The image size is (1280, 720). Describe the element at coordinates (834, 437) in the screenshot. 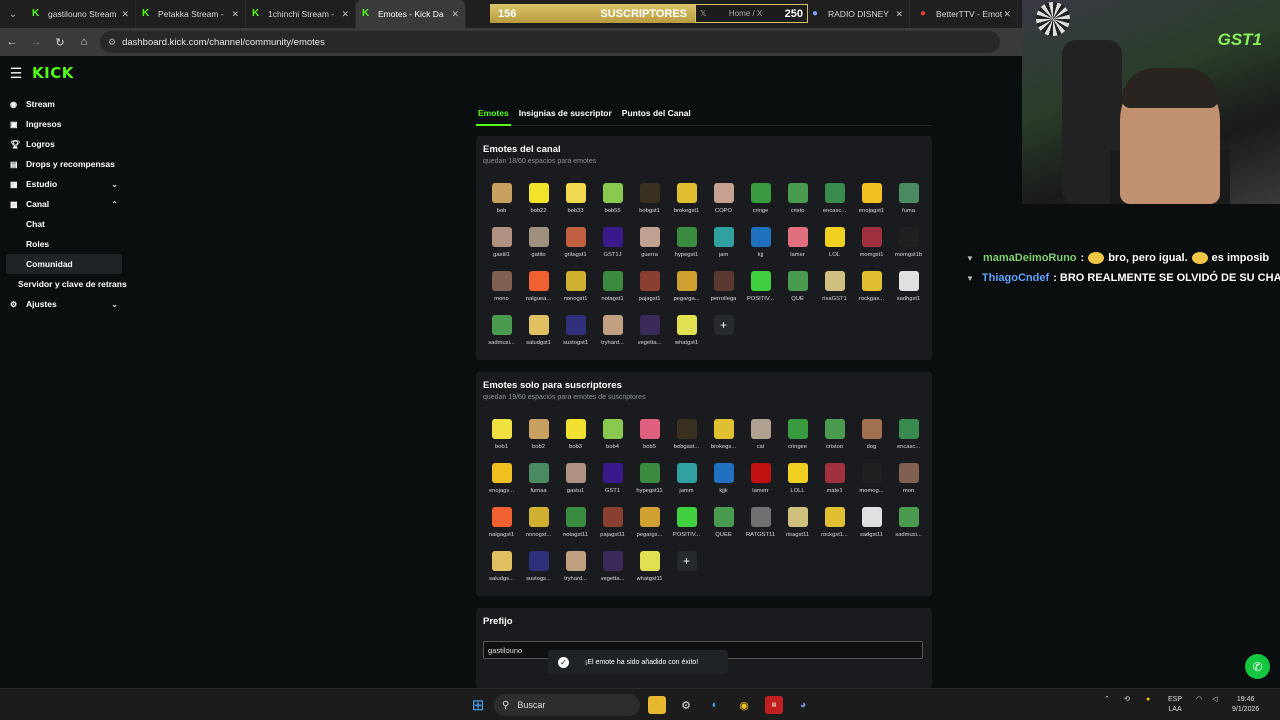

I see `emote-item: cristoo` at that location.